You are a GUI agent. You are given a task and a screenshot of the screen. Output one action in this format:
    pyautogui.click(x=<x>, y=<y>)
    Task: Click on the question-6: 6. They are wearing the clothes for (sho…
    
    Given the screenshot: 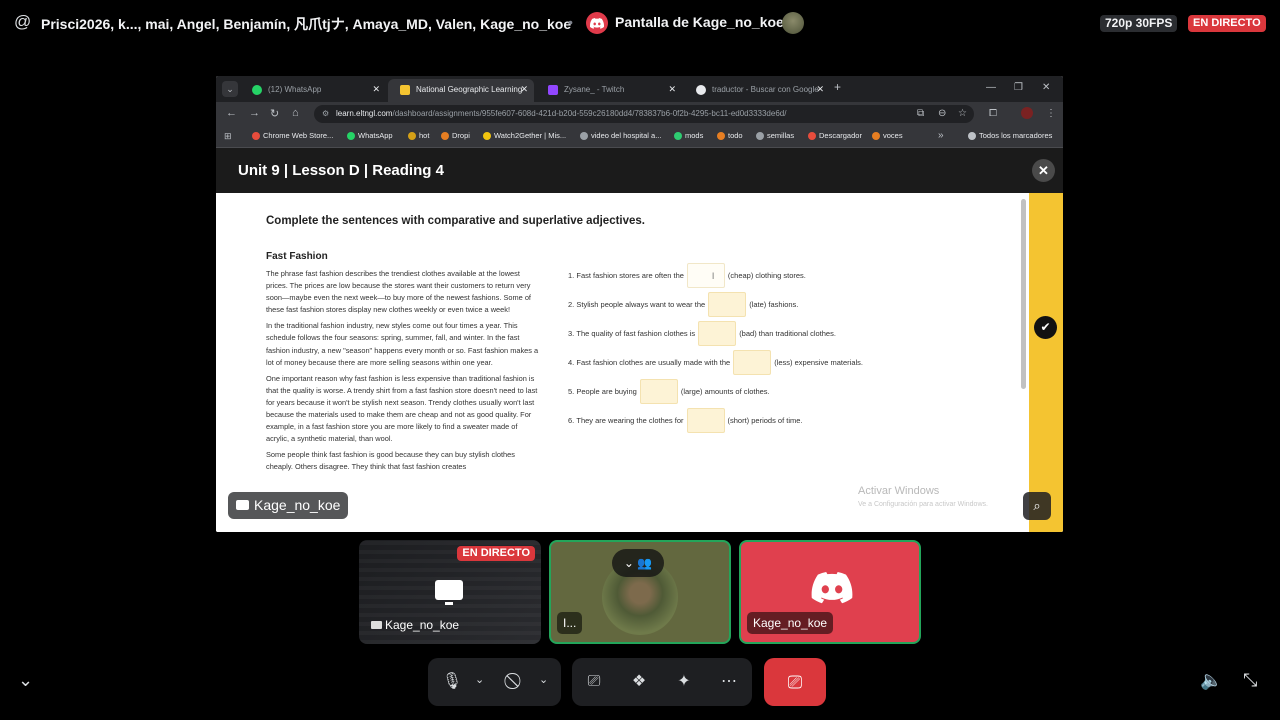 What is the action you would take?
    pyautogui.click(x=685, y=420)
    